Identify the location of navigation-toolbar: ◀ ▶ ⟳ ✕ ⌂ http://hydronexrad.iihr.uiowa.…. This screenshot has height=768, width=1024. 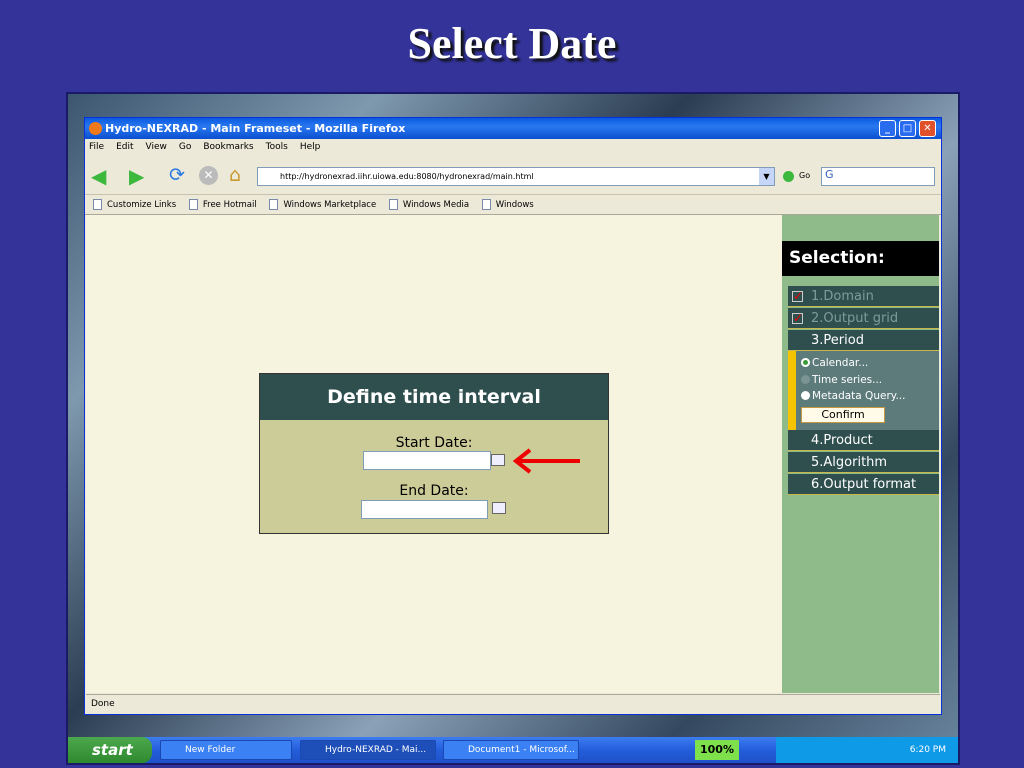
(513, 177).